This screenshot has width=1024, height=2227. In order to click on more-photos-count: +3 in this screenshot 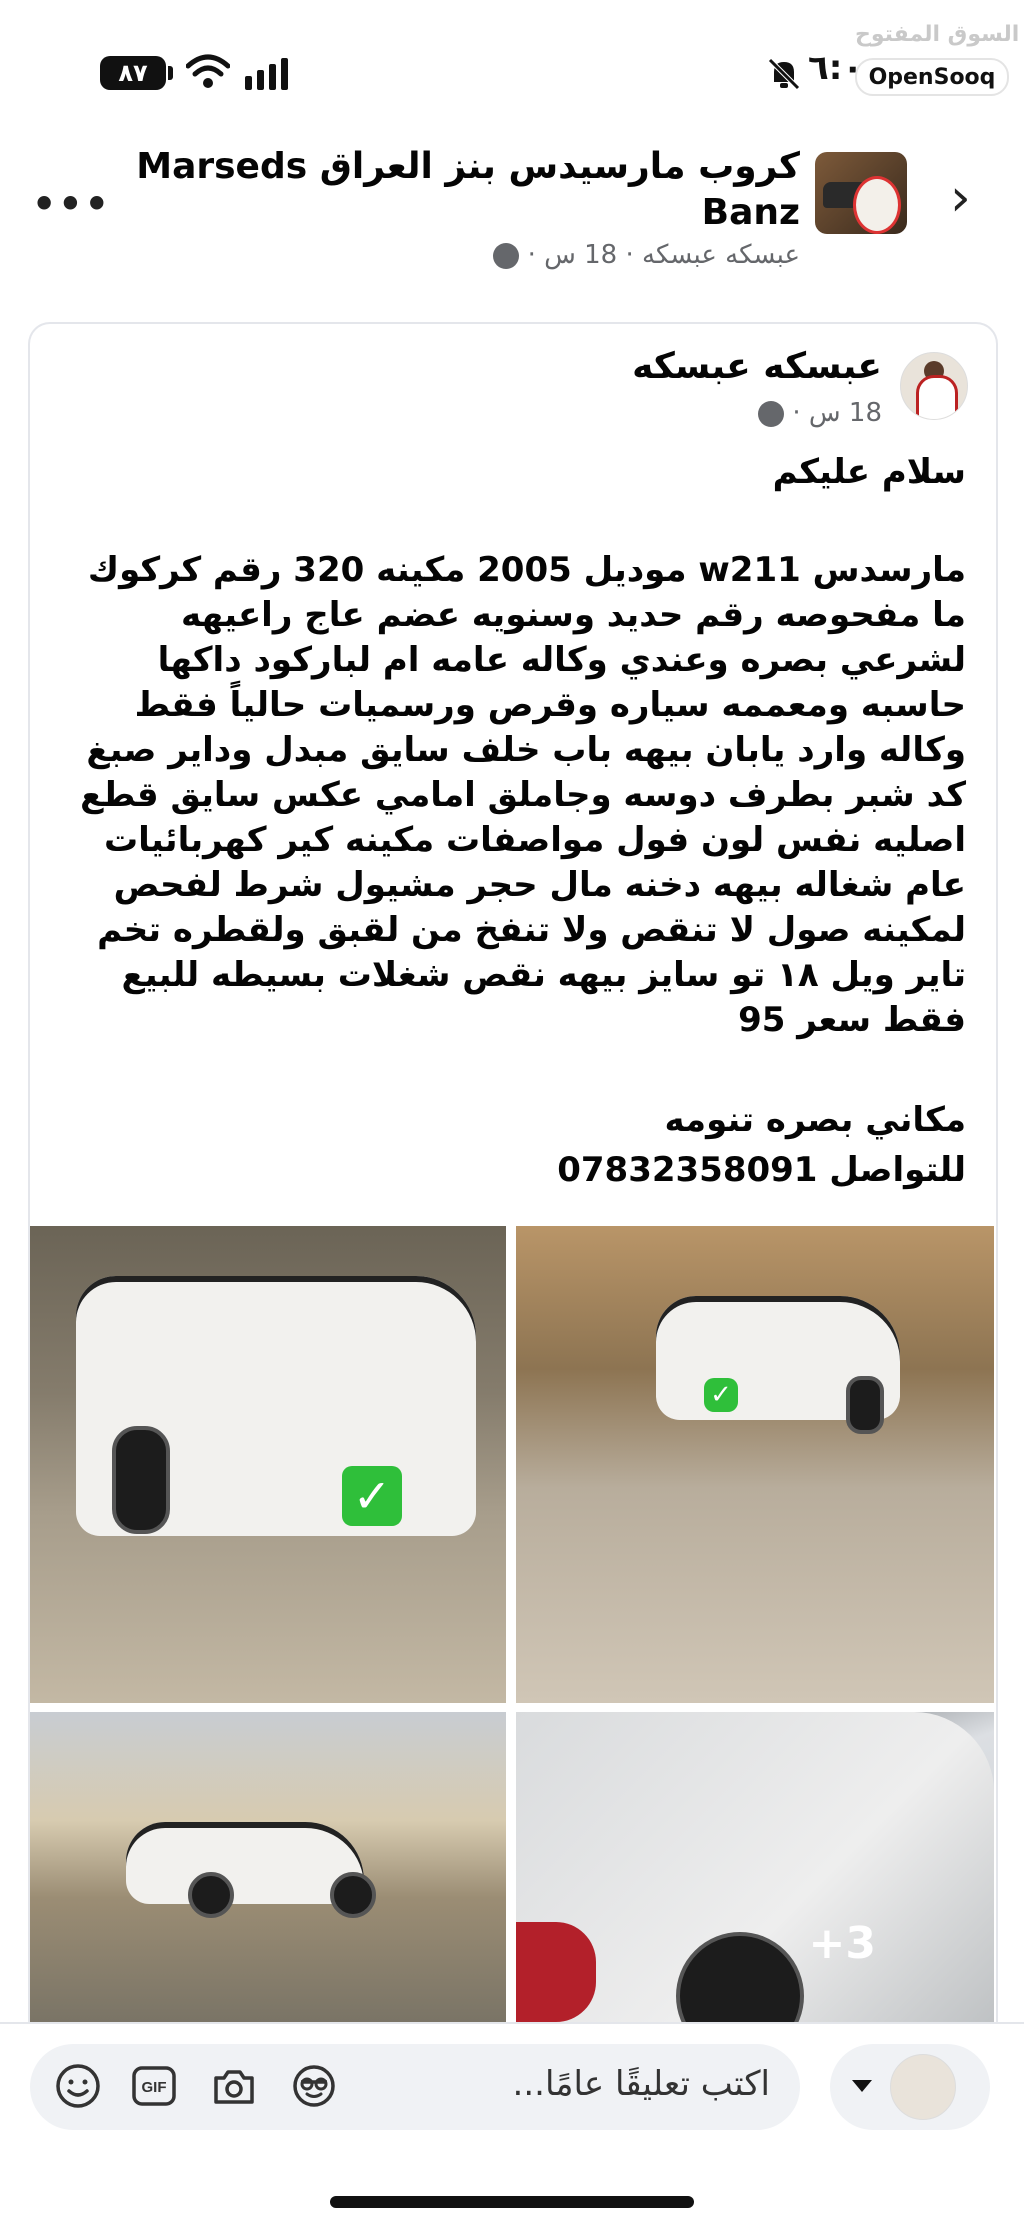, I will do `click(842, 1943)`.